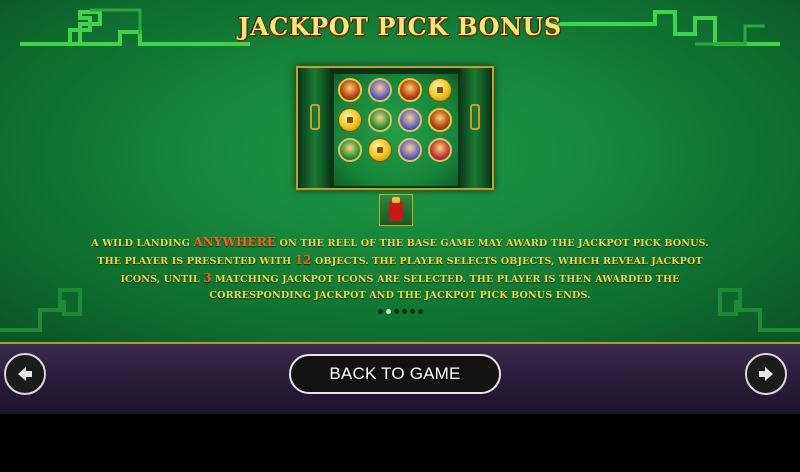 The height and width of the screenshot is (472, 800). Describe the element at coordinates (303, 260) in the screenshot. I see `desc-highlight-count: 12` at that location.